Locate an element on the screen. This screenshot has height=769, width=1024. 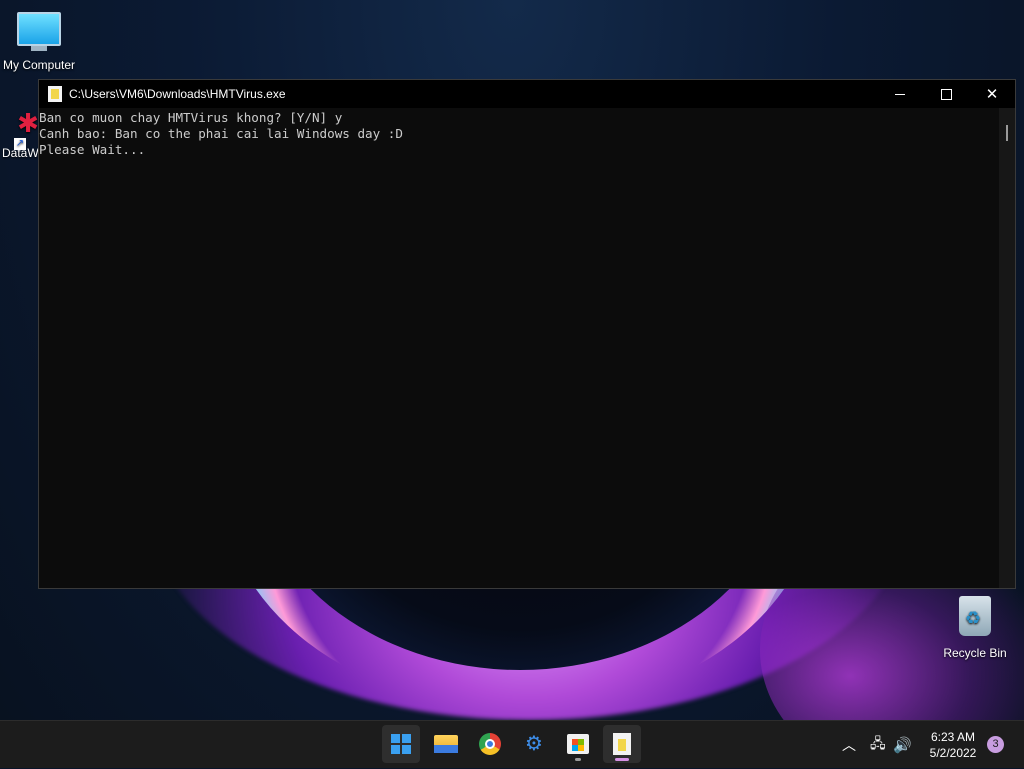
notification-badge: 3 is located at coordinates (995, 744).